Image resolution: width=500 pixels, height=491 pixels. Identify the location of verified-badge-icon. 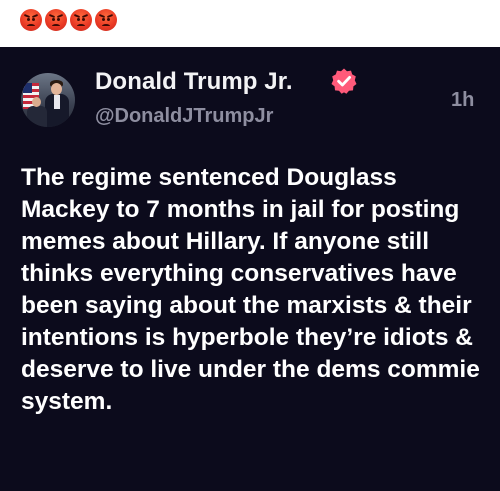
(344, 81).